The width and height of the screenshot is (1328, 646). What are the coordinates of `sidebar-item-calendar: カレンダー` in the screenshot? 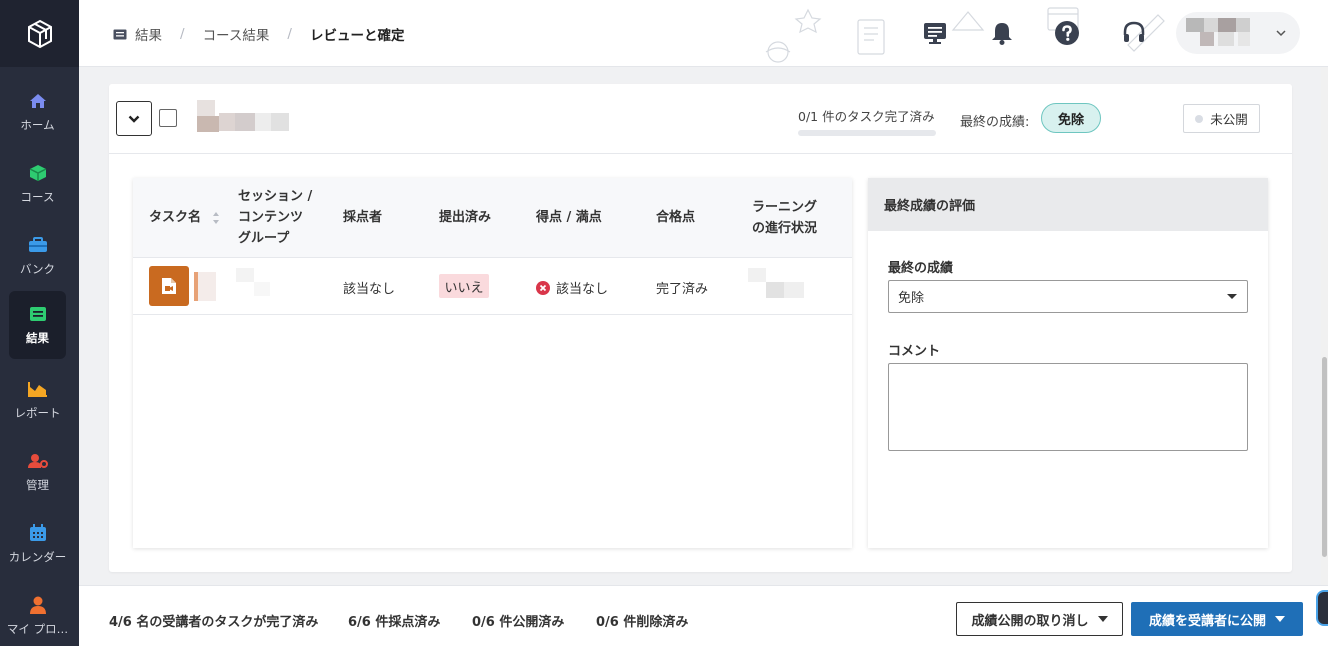 It's located at (37, 544).